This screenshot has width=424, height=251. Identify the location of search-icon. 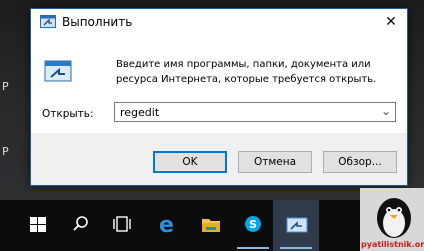
(81, 224).